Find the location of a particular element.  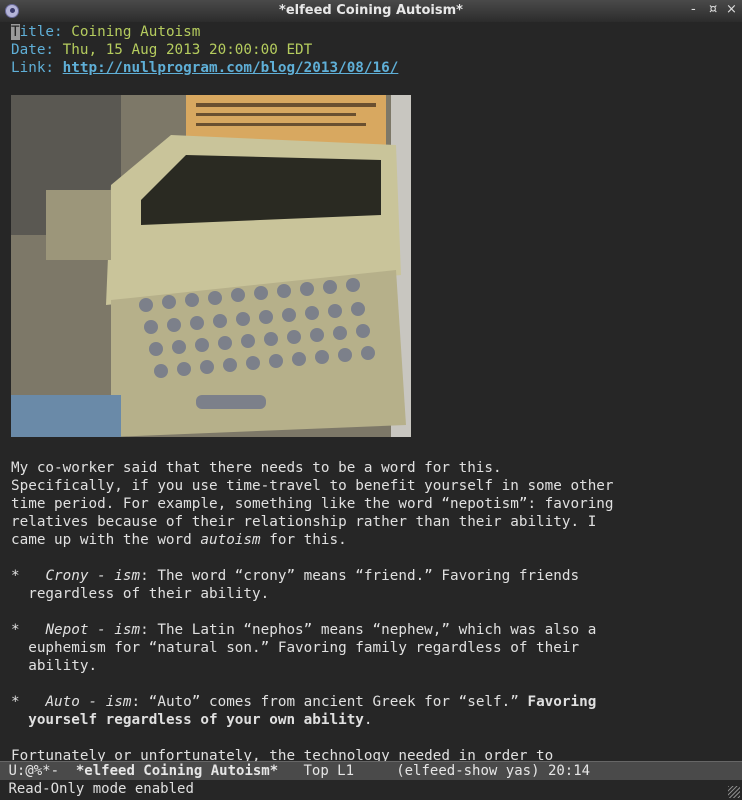

autoism-emphasis: autoism is located at coordinates (230, 540).